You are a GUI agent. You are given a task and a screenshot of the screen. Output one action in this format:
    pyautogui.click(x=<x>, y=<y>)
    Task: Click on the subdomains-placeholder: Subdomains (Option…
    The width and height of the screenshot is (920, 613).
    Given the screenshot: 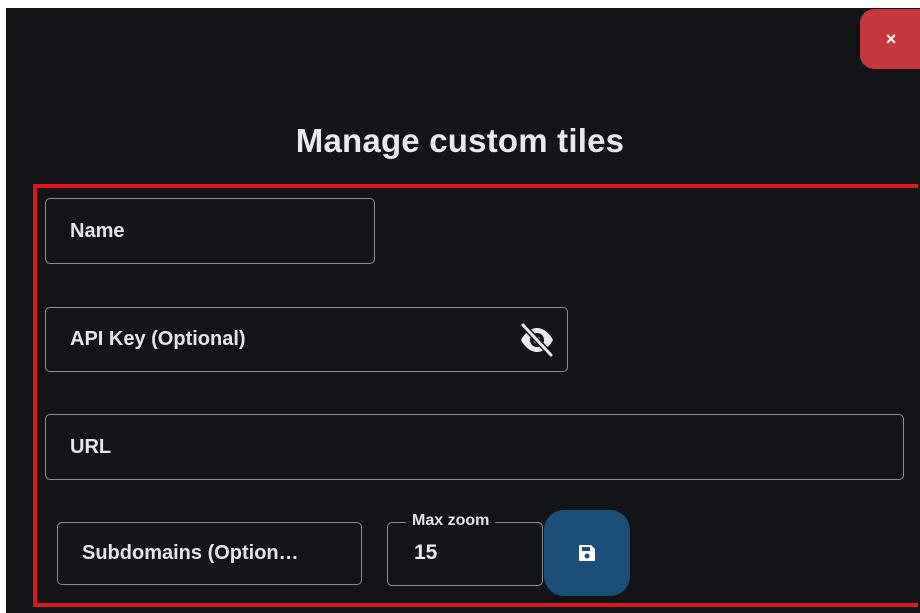 What is the action you would take?
    pyautogui.click(x=190, y=553)
    